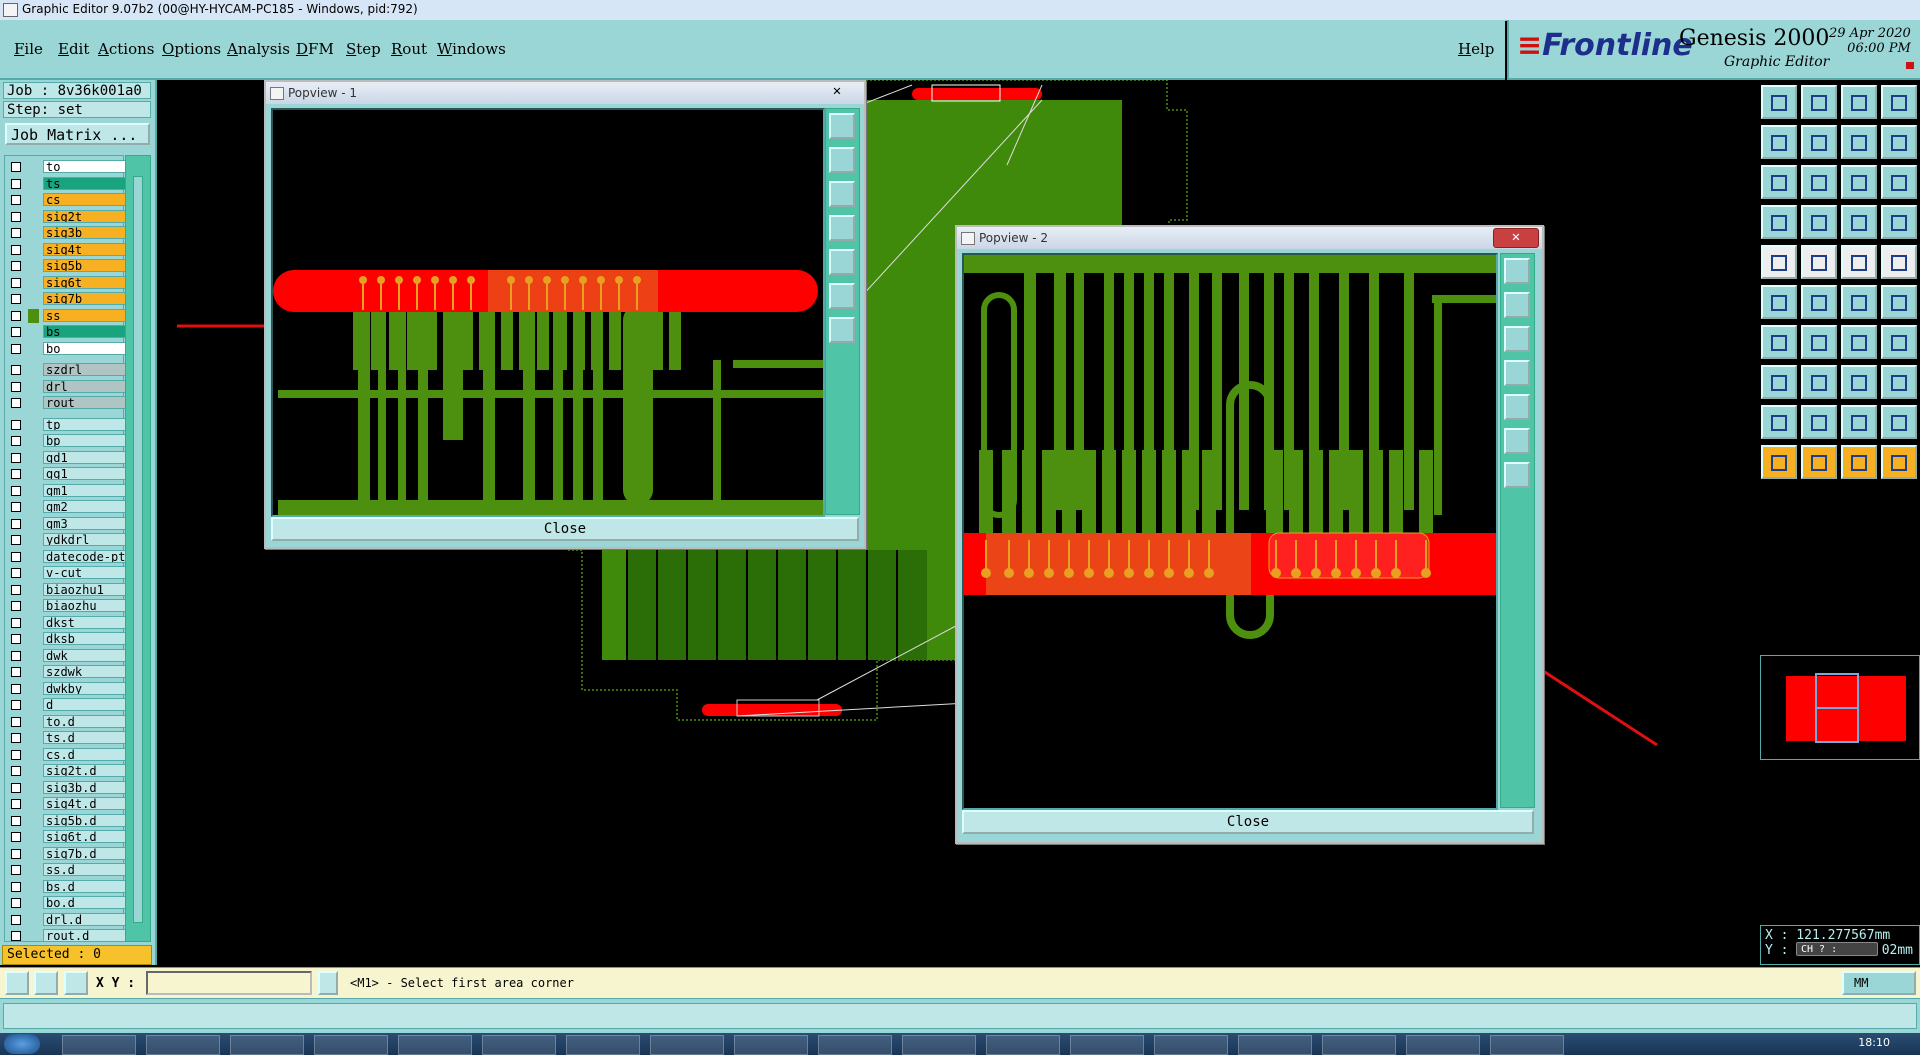 The image size is (1920, 1055). I want to click on layer-name: sig5b, so click(85, 265).